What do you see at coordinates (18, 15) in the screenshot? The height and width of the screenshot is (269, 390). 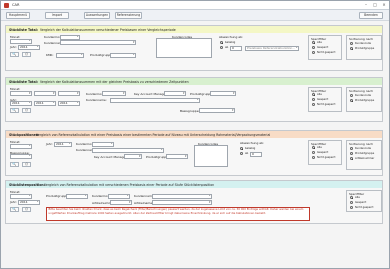 I see `hauptmenue-button: Hauptmenü` at bounding box center [18, 15].